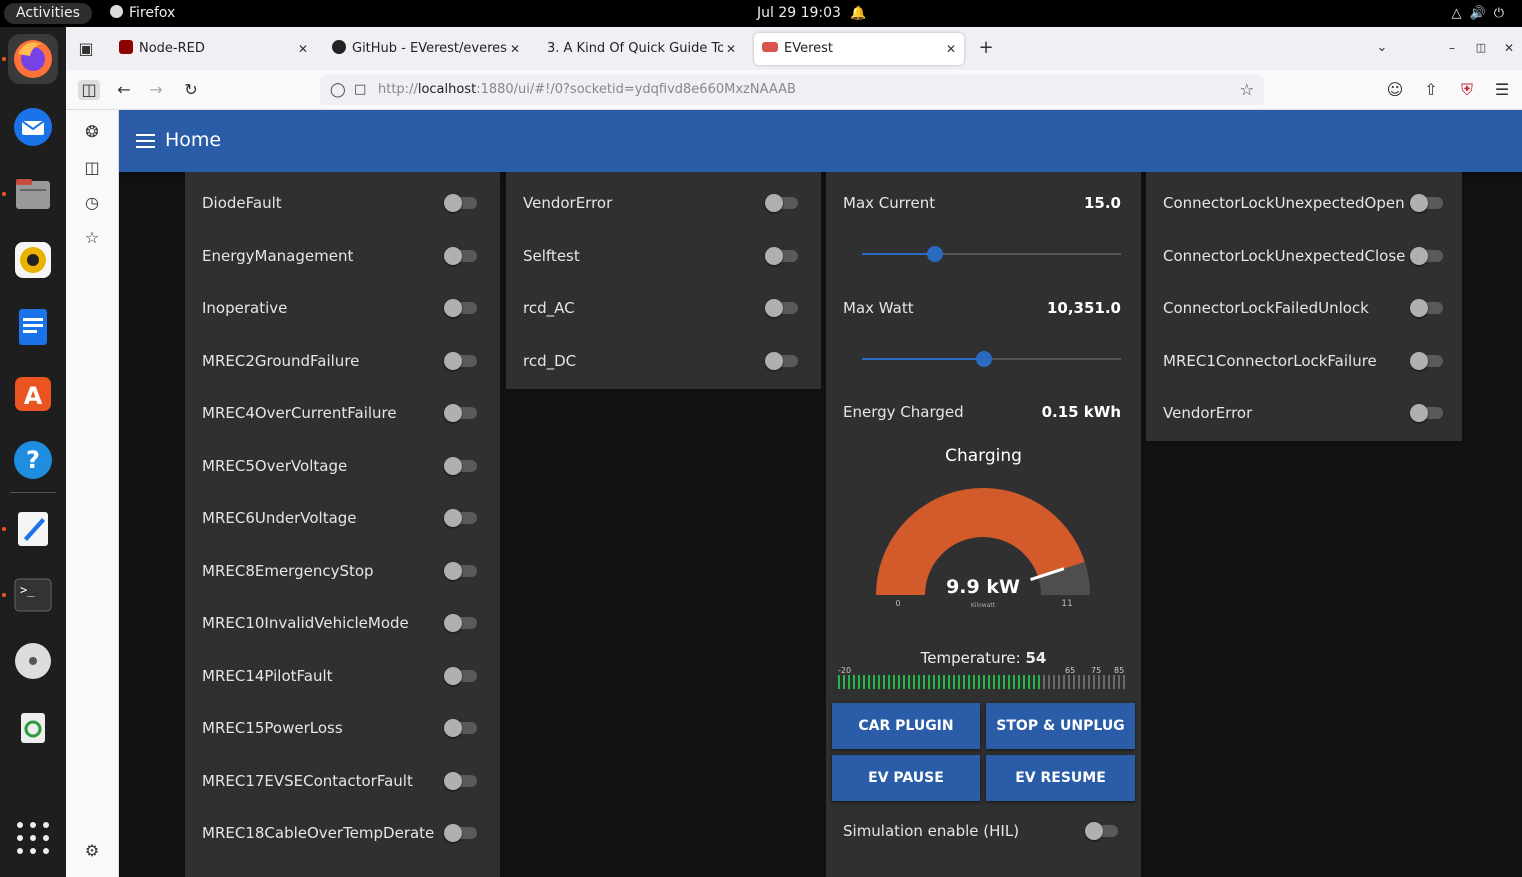 This screenshot has height=877, width=1522. I want to click on forward-icon: →, so click(156, 90).